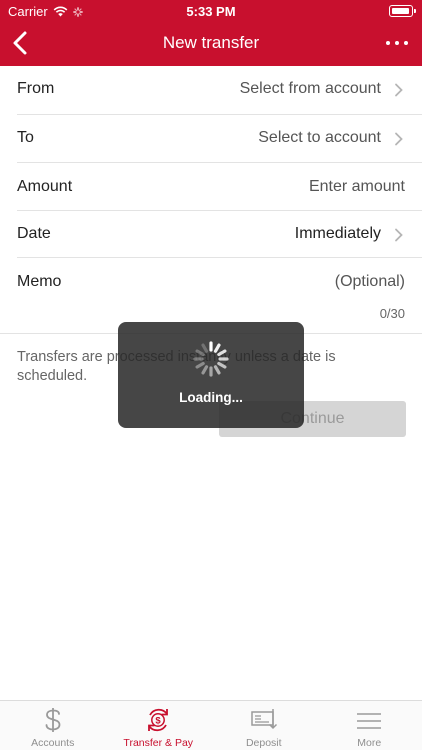 This screenshot has height=750, width=422. I want to click on check-deposit-icon, so click(264, 719).